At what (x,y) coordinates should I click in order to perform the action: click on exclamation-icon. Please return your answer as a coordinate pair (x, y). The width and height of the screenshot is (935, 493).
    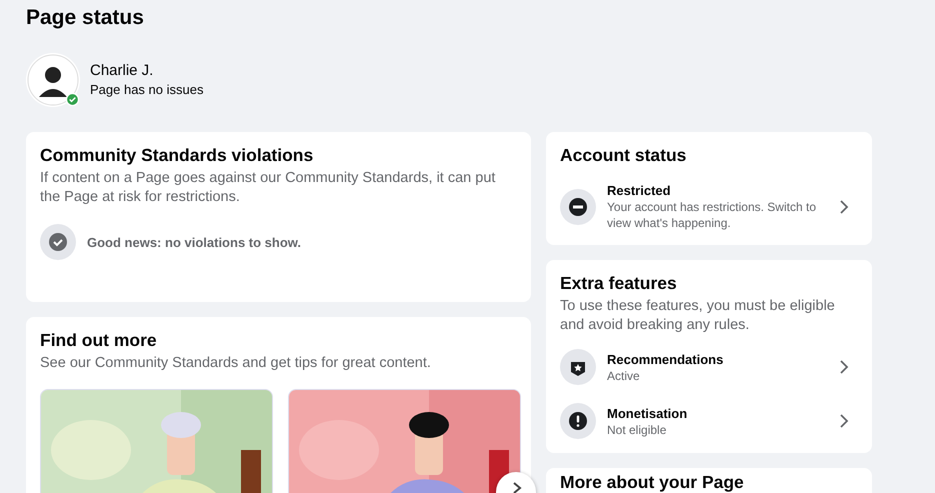
    Looking at the image, I should click on (578, 421).